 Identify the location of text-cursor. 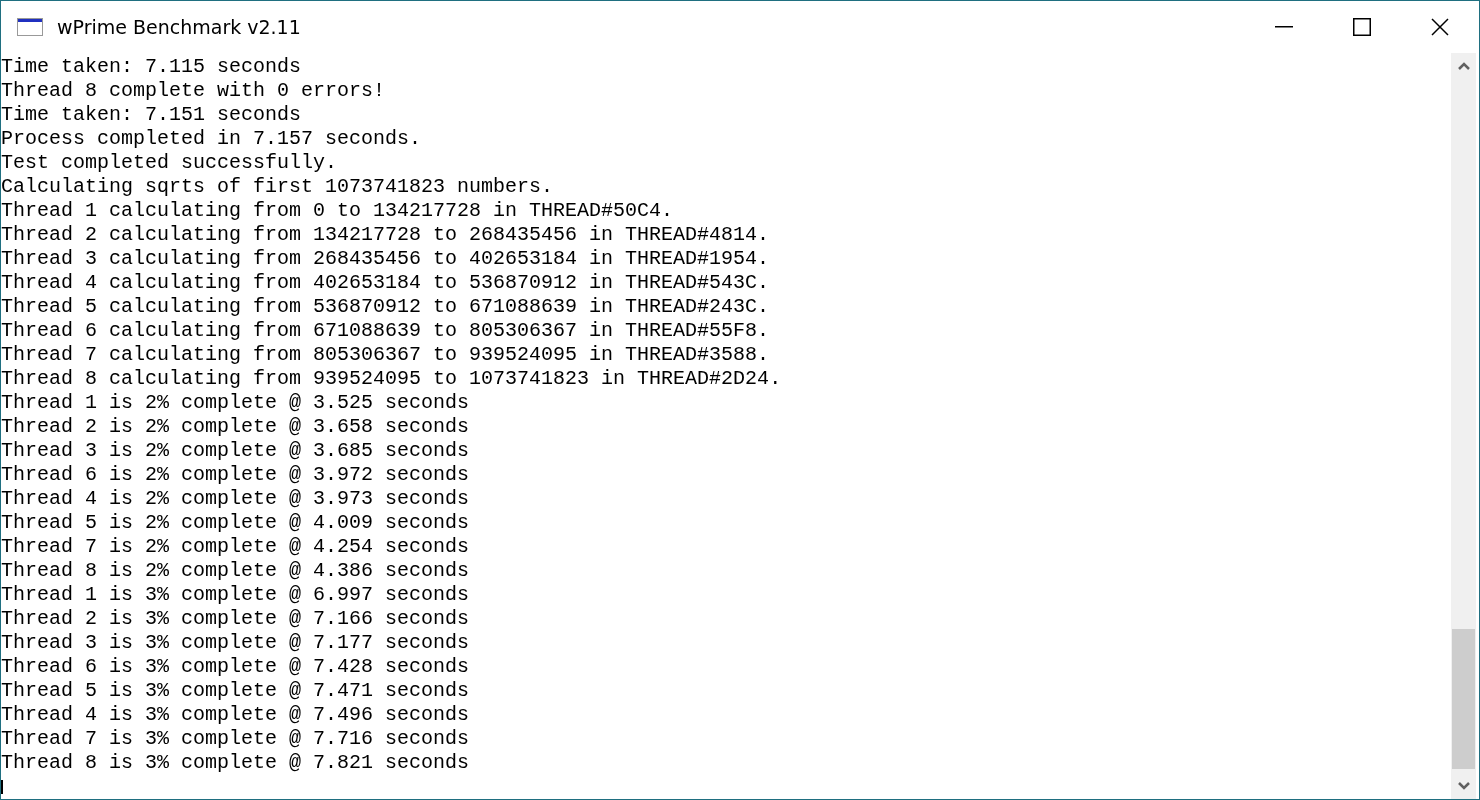
(2, 787).